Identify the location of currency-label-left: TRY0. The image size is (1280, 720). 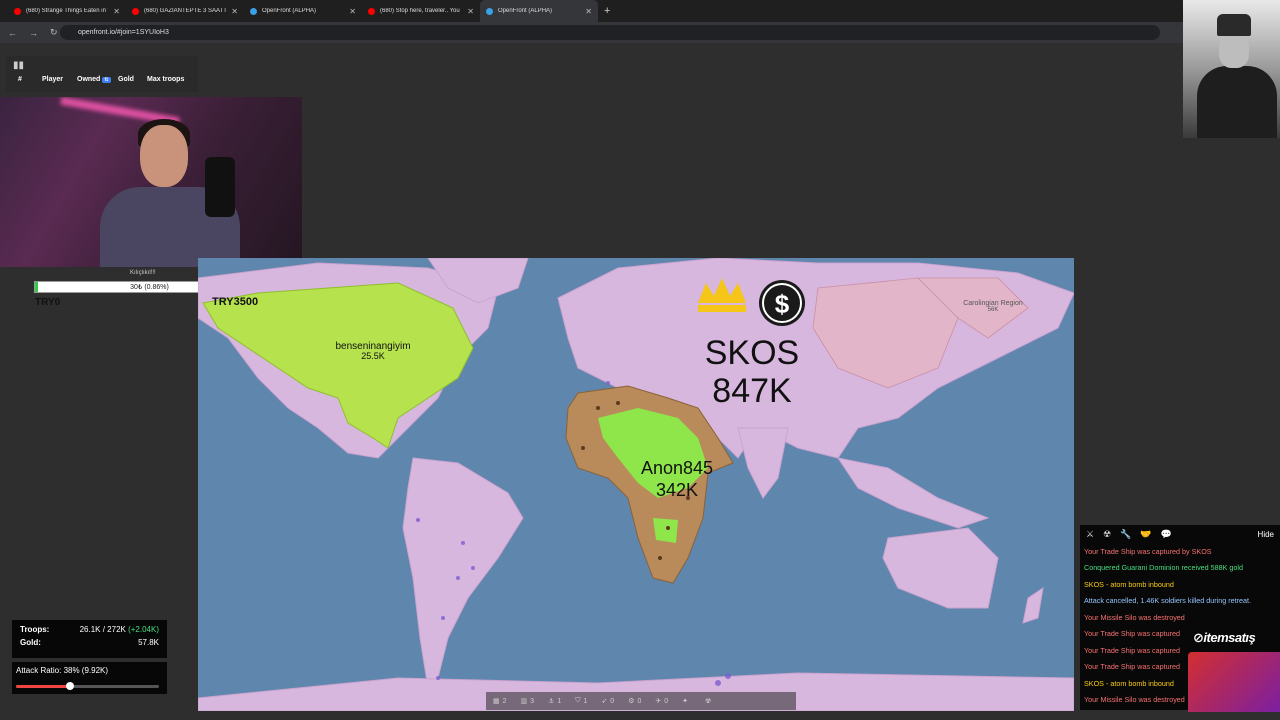
(48, 302).